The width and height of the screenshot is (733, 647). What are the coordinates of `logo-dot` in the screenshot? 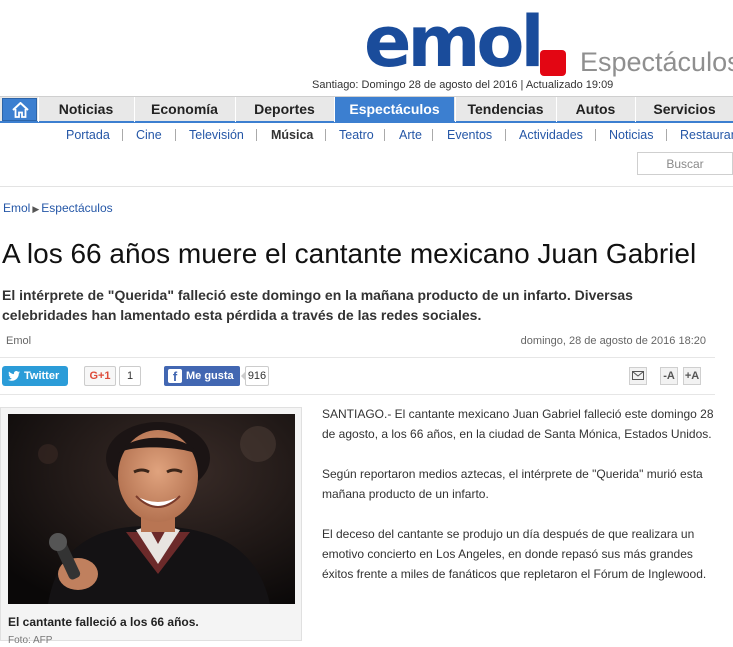 It's located at (553, 63).